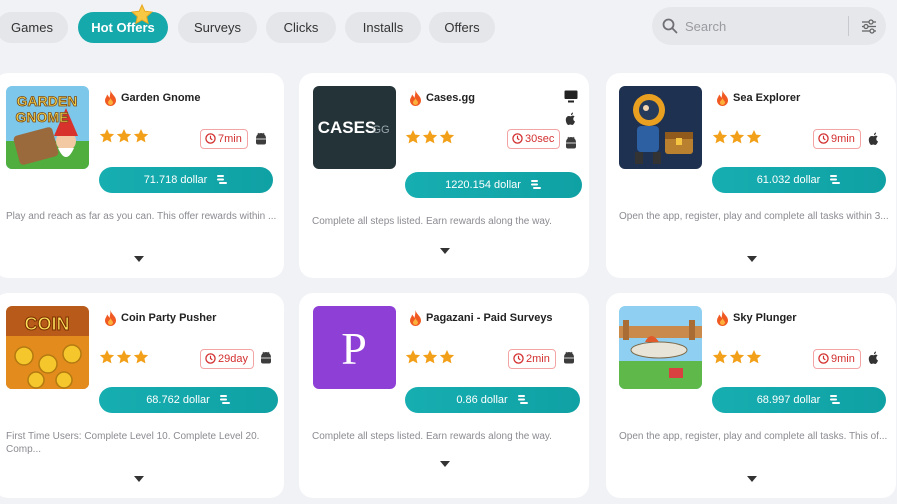 This screenshot has height=504, width=897. What do you see at coordinates (347, 127) in the screenshot?
I see `image-logo-text: CASES` at bounding box center [347, 127].